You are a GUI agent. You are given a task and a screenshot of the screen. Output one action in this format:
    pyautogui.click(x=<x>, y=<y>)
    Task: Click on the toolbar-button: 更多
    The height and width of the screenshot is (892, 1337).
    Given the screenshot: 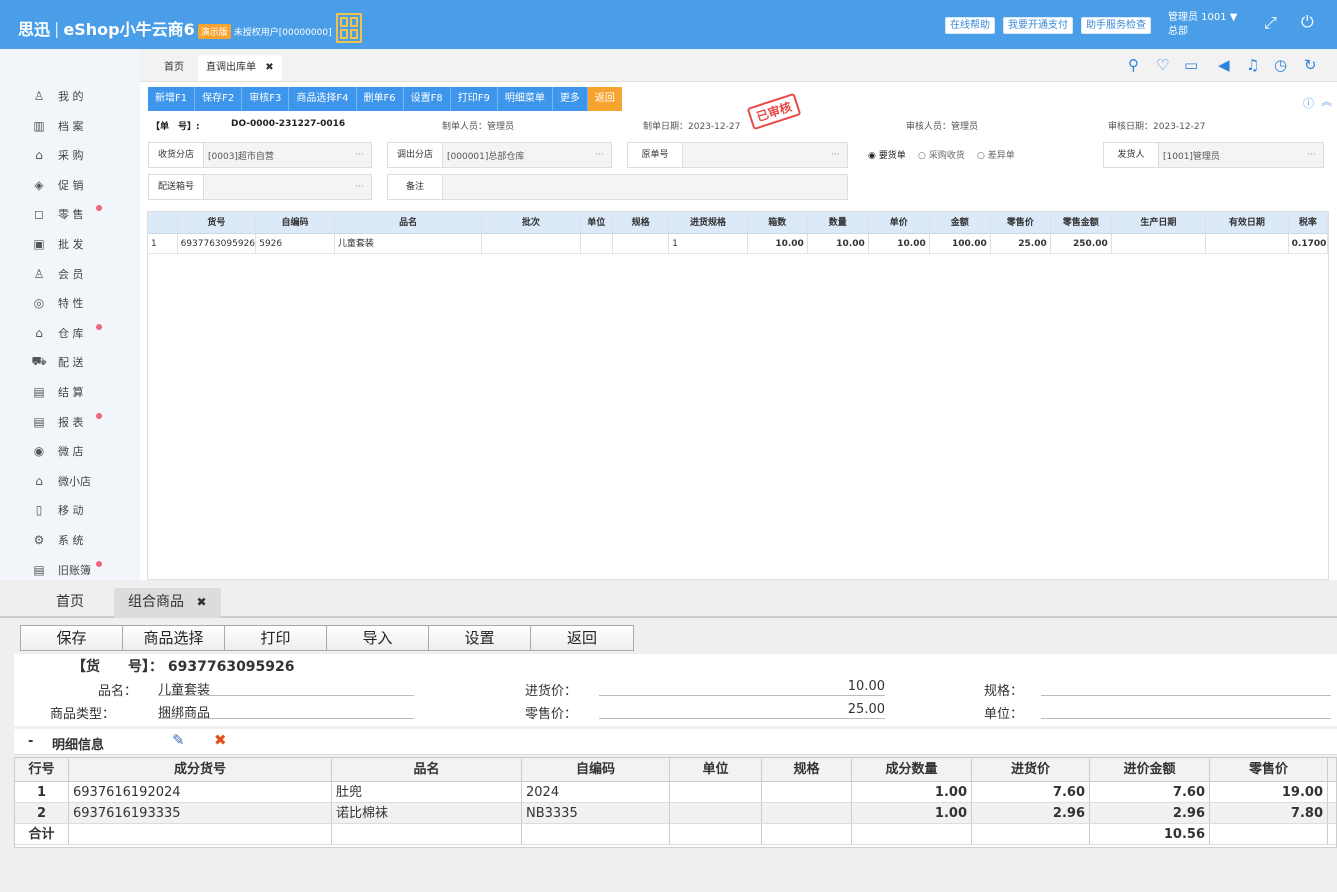 What is the action you would take?
    pyautogui.click(x=570, y=99)
    